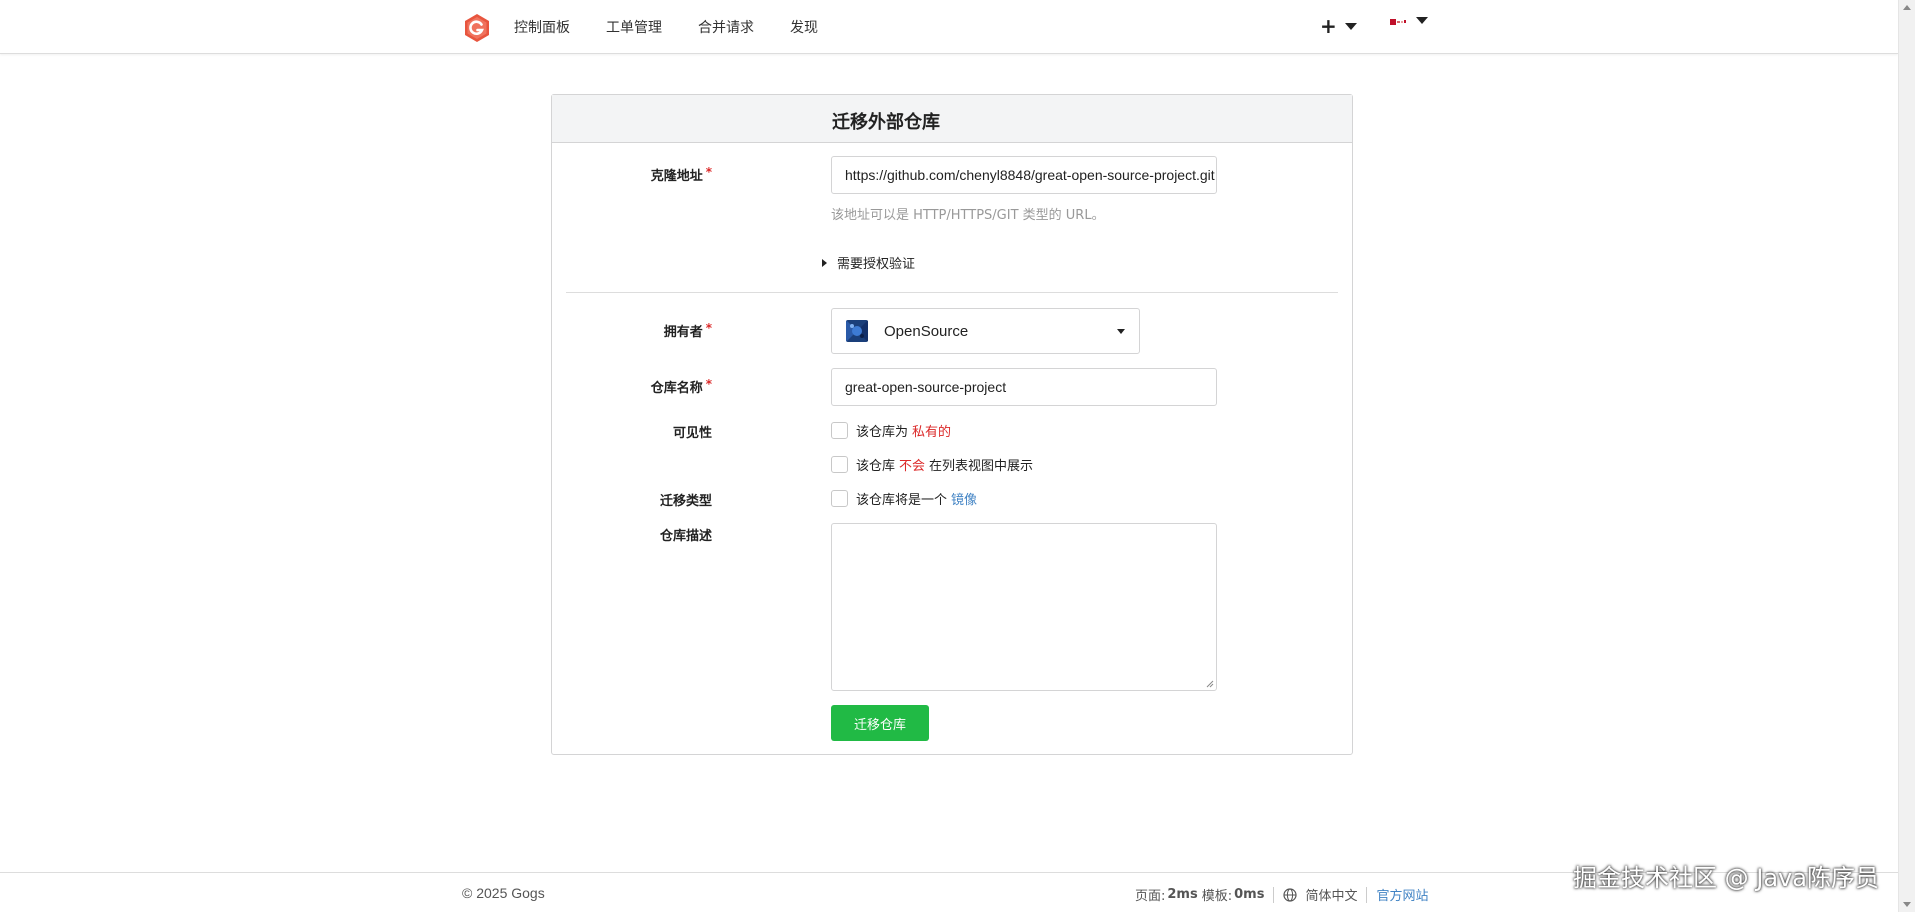 The image size is (1915, 912). Describe the element at coordinates (804, 27) in the screenshot. I see `nav-explore: 发现` at that location.